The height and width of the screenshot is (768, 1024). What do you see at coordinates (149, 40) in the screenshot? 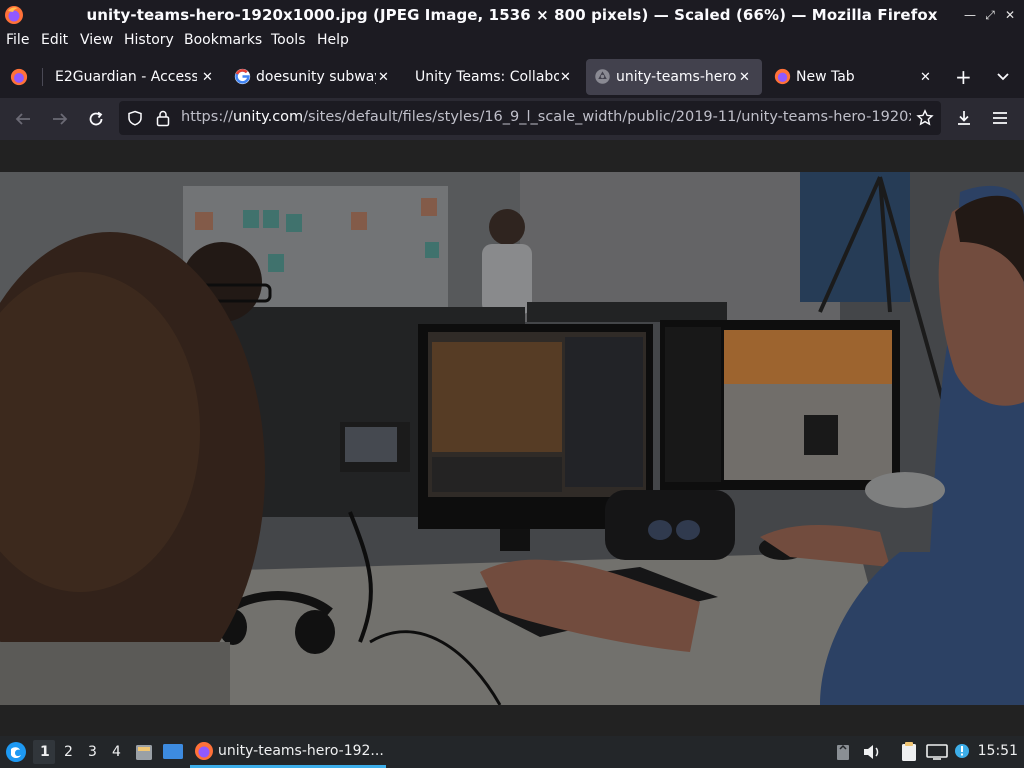
I see `menu-history: History` at bounding box center [149, 40].